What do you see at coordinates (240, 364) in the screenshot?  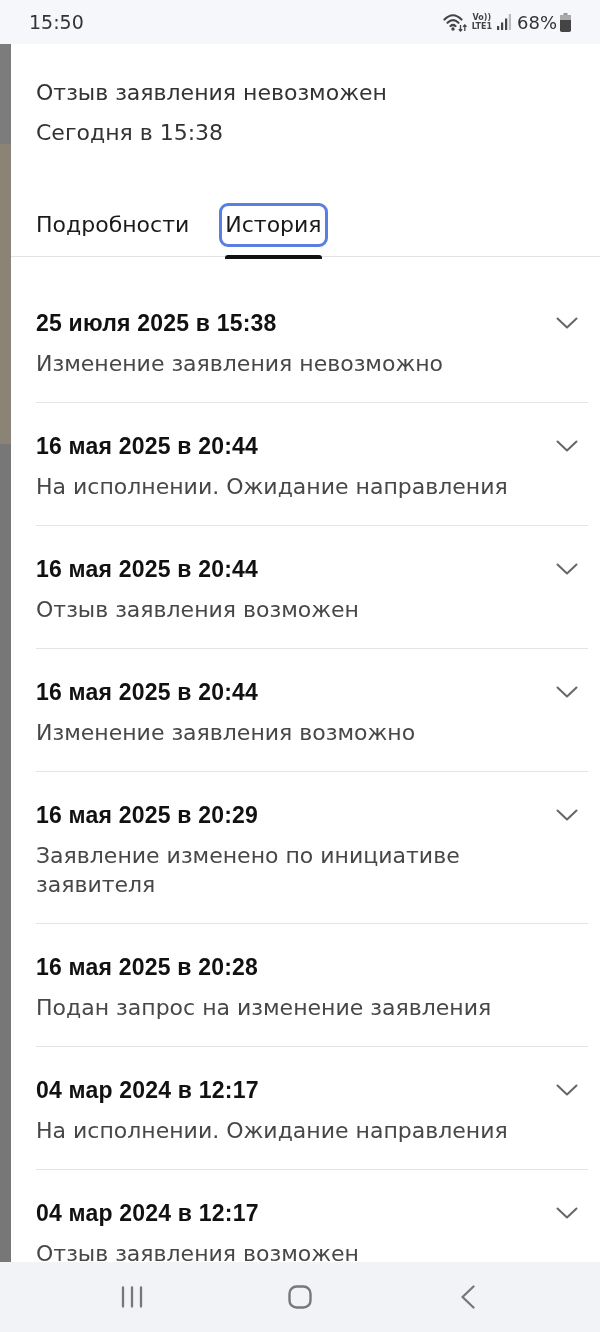 I see `history-status: Изменение заявления невозможно` at bounding box center [240, 364].